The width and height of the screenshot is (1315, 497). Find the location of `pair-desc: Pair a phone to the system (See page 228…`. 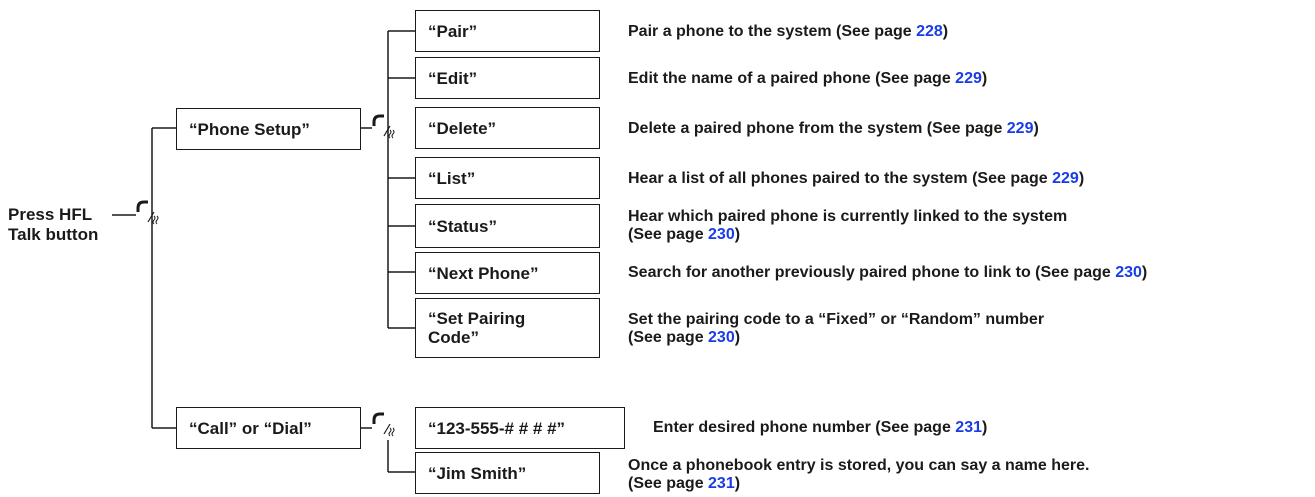

pair-desc: Pair a phone to the system (See page 228… is located at coordinates (788, 31).